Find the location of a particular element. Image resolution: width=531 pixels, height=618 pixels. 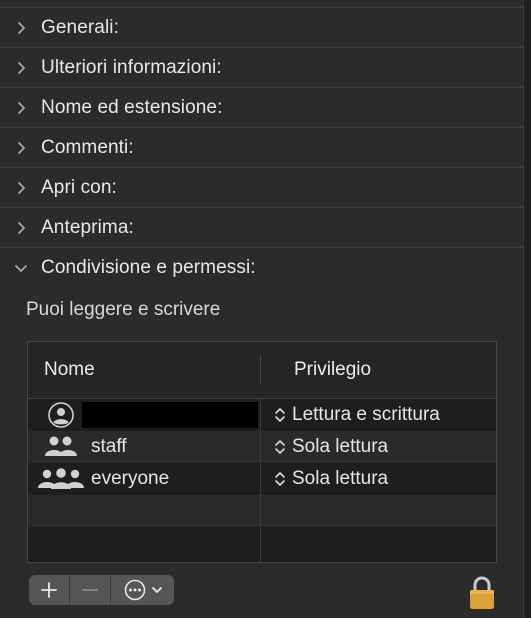

window-right-edge is located at coordinates (527, 309).